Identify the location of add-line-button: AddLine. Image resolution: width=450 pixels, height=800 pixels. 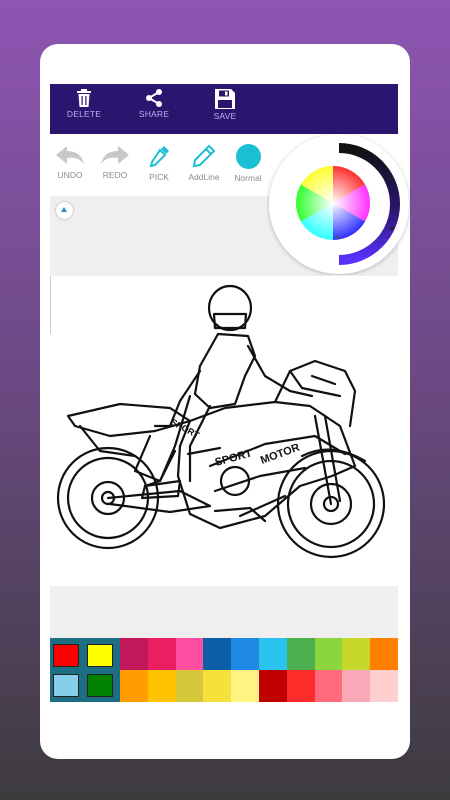
(204, 163).